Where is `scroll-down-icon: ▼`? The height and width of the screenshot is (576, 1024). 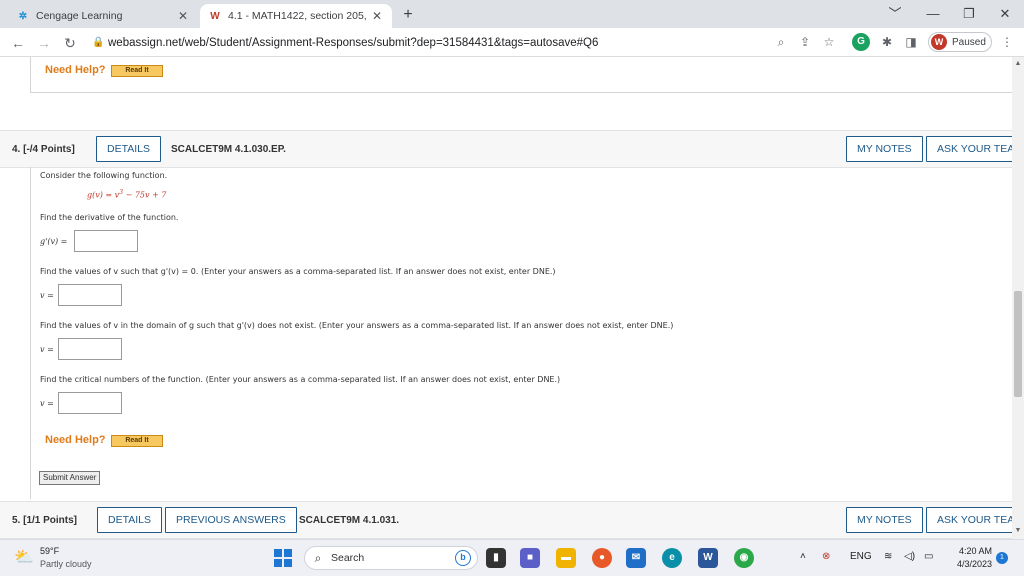 scroll-down-icon: ▼ is located at coordinates (1018, 530).